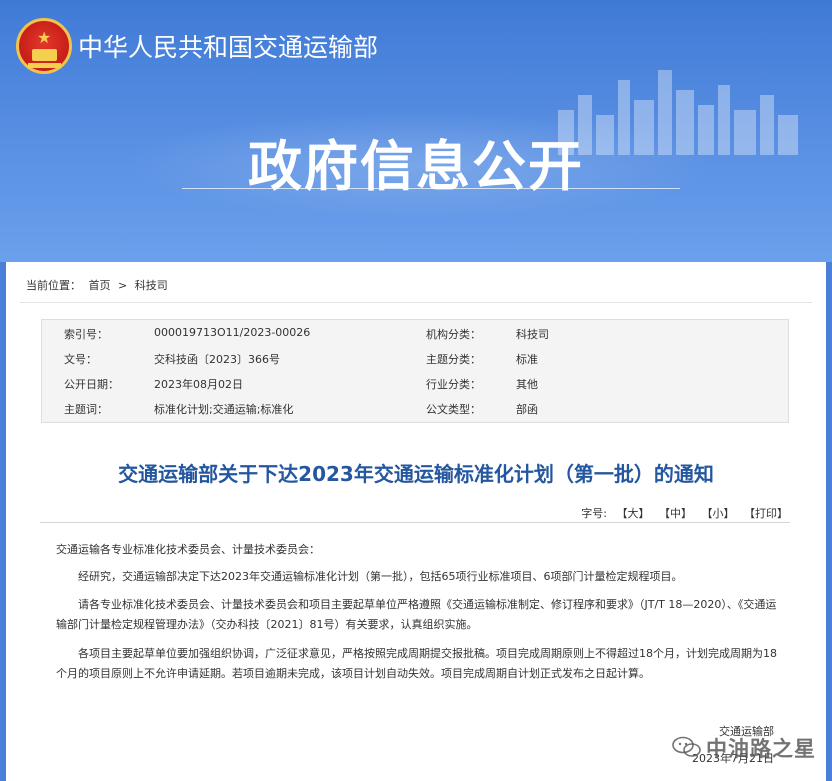 Image resolution: width=832 pixels, height=781 pixels. I want to click on breadcrumb-divider, so click(416, 302).